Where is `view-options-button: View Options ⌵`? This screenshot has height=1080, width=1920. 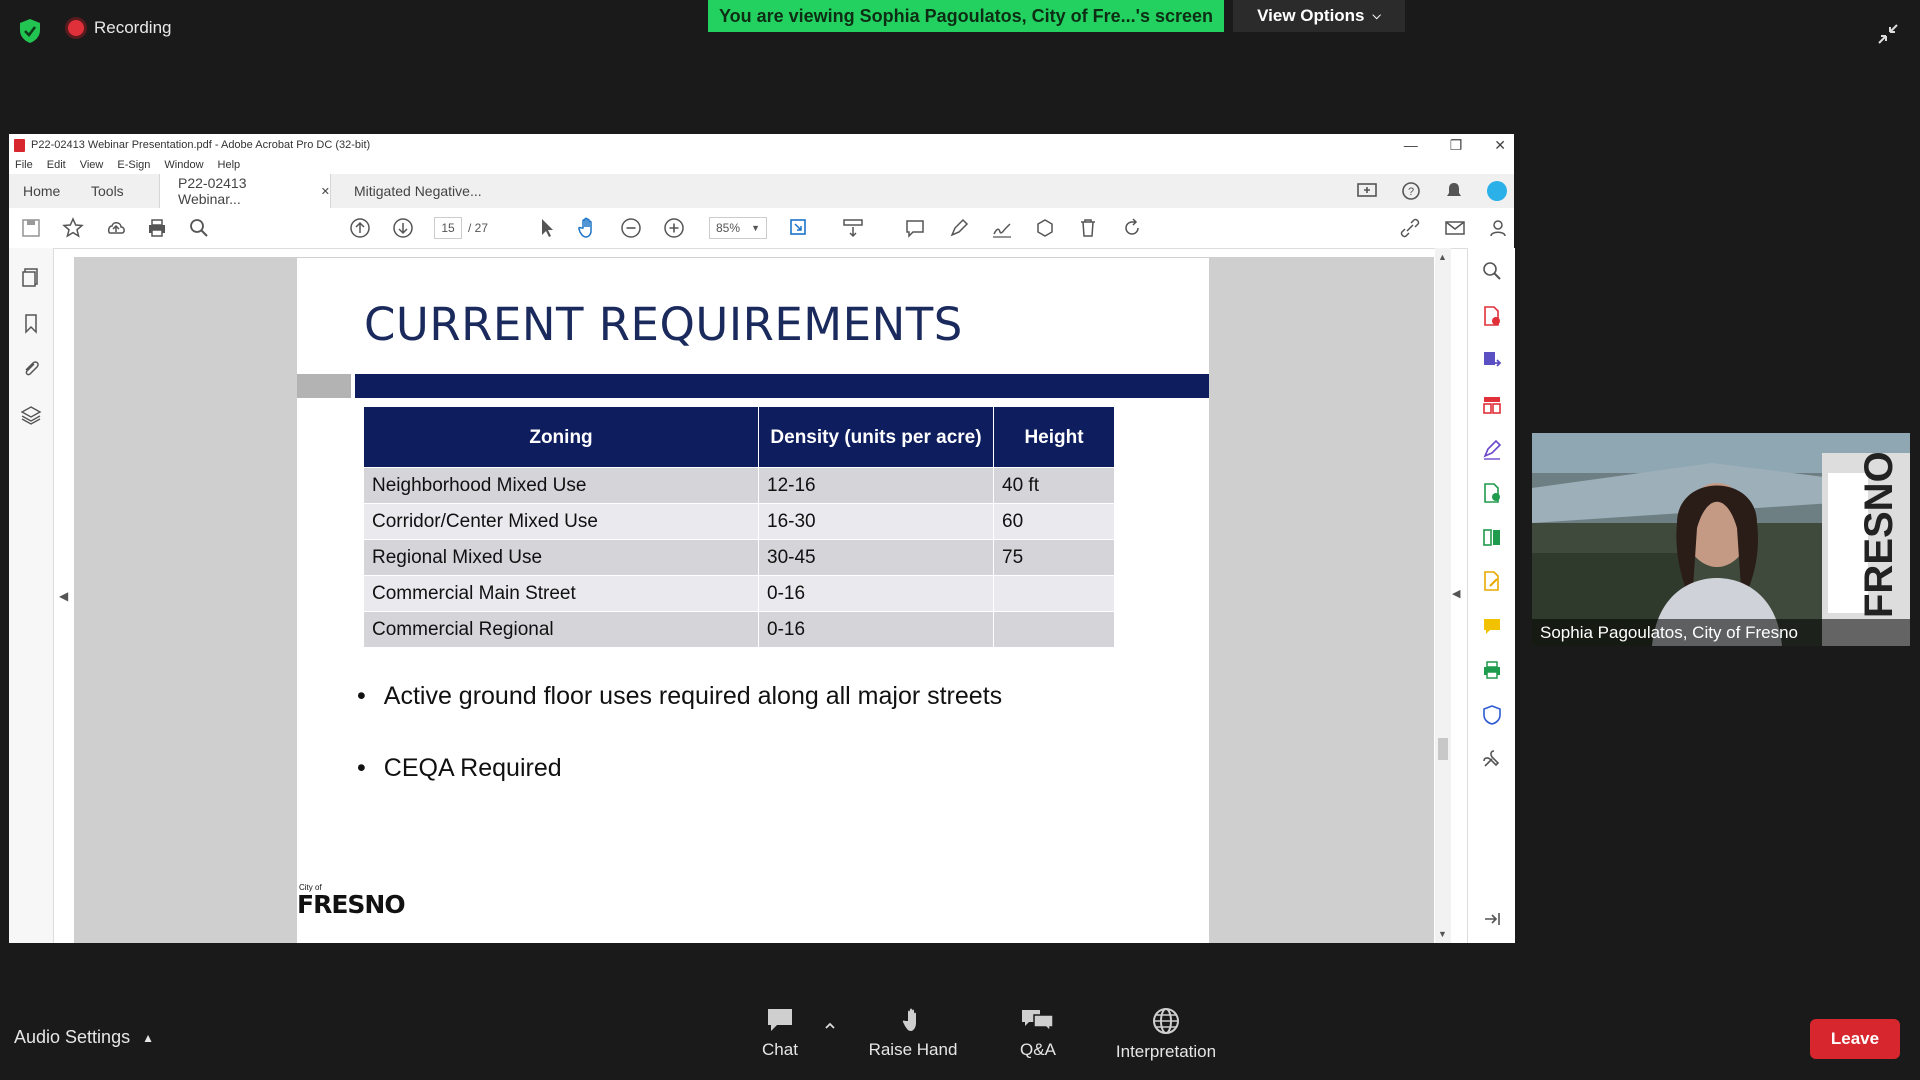 view-options-button: View Options ⌵ is located at coordinates (1319, 16).